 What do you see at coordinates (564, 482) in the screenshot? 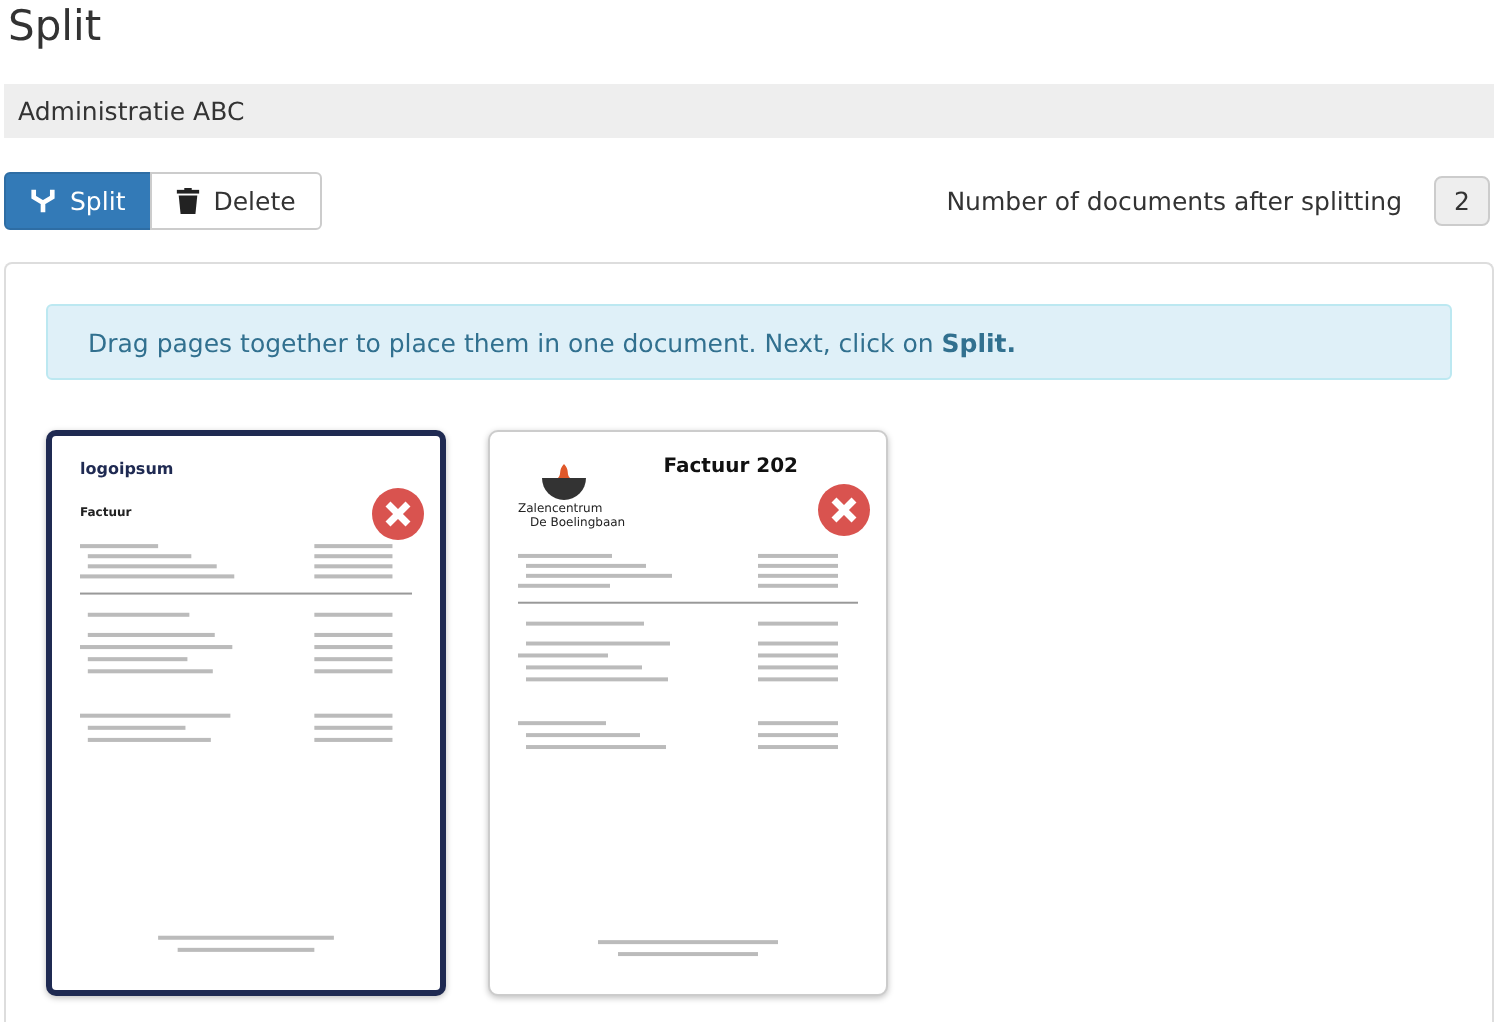
I see `venue-logo-icon` at bounding box center [564, 482].